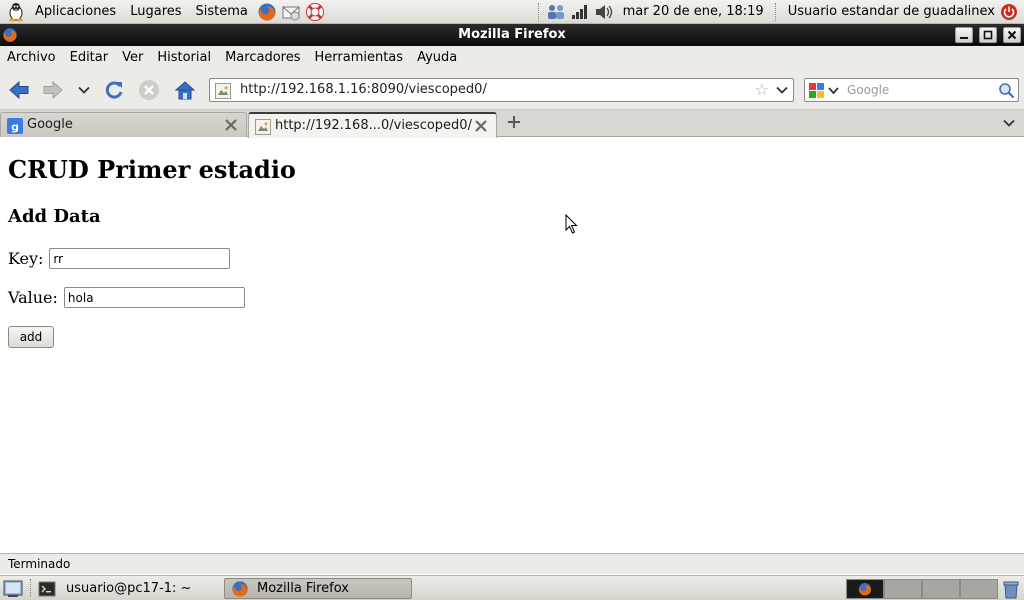  What do you see at coordinates (1011, 589) in the screenshot?
I see `trash-icon` at bounding box center [1011, 589].